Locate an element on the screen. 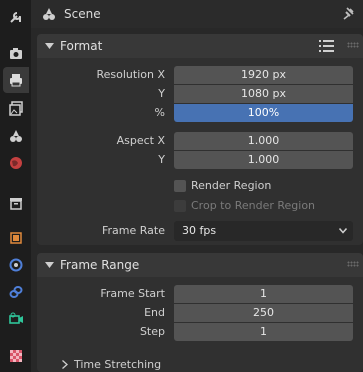 This screenshot has width=363, height=372. crop-region-checkbox is located at coordinates (180, 206).